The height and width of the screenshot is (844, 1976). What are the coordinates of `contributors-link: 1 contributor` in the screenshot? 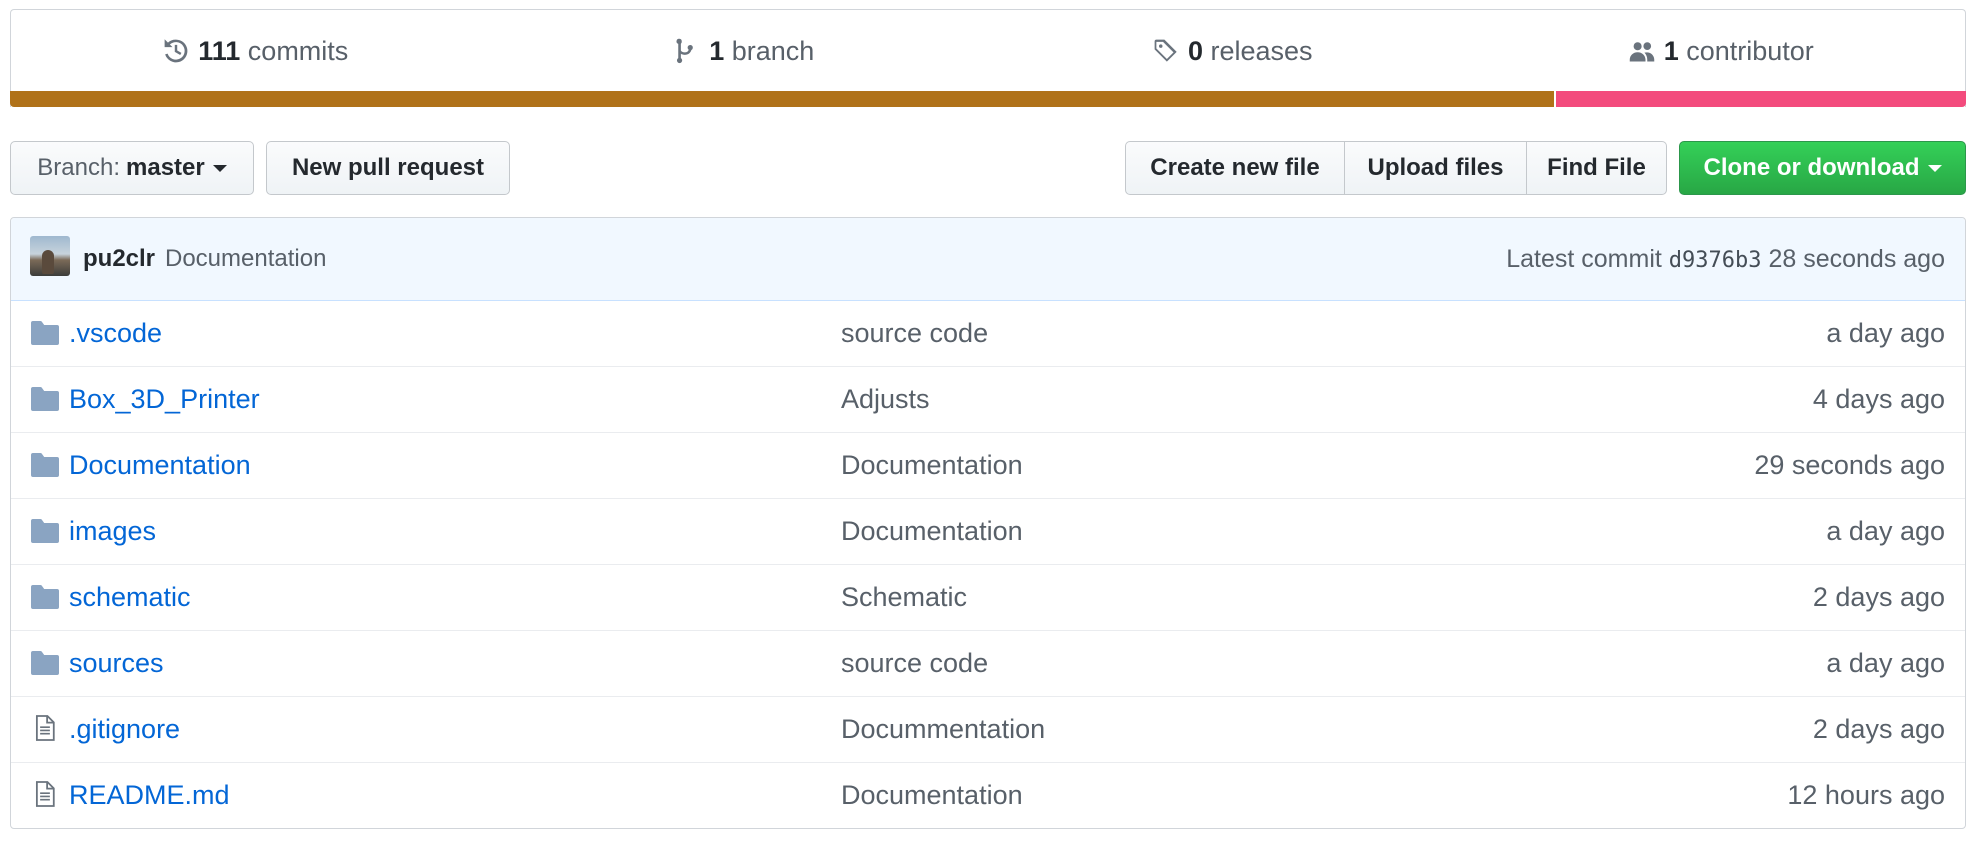 It's located at (1721, 51).